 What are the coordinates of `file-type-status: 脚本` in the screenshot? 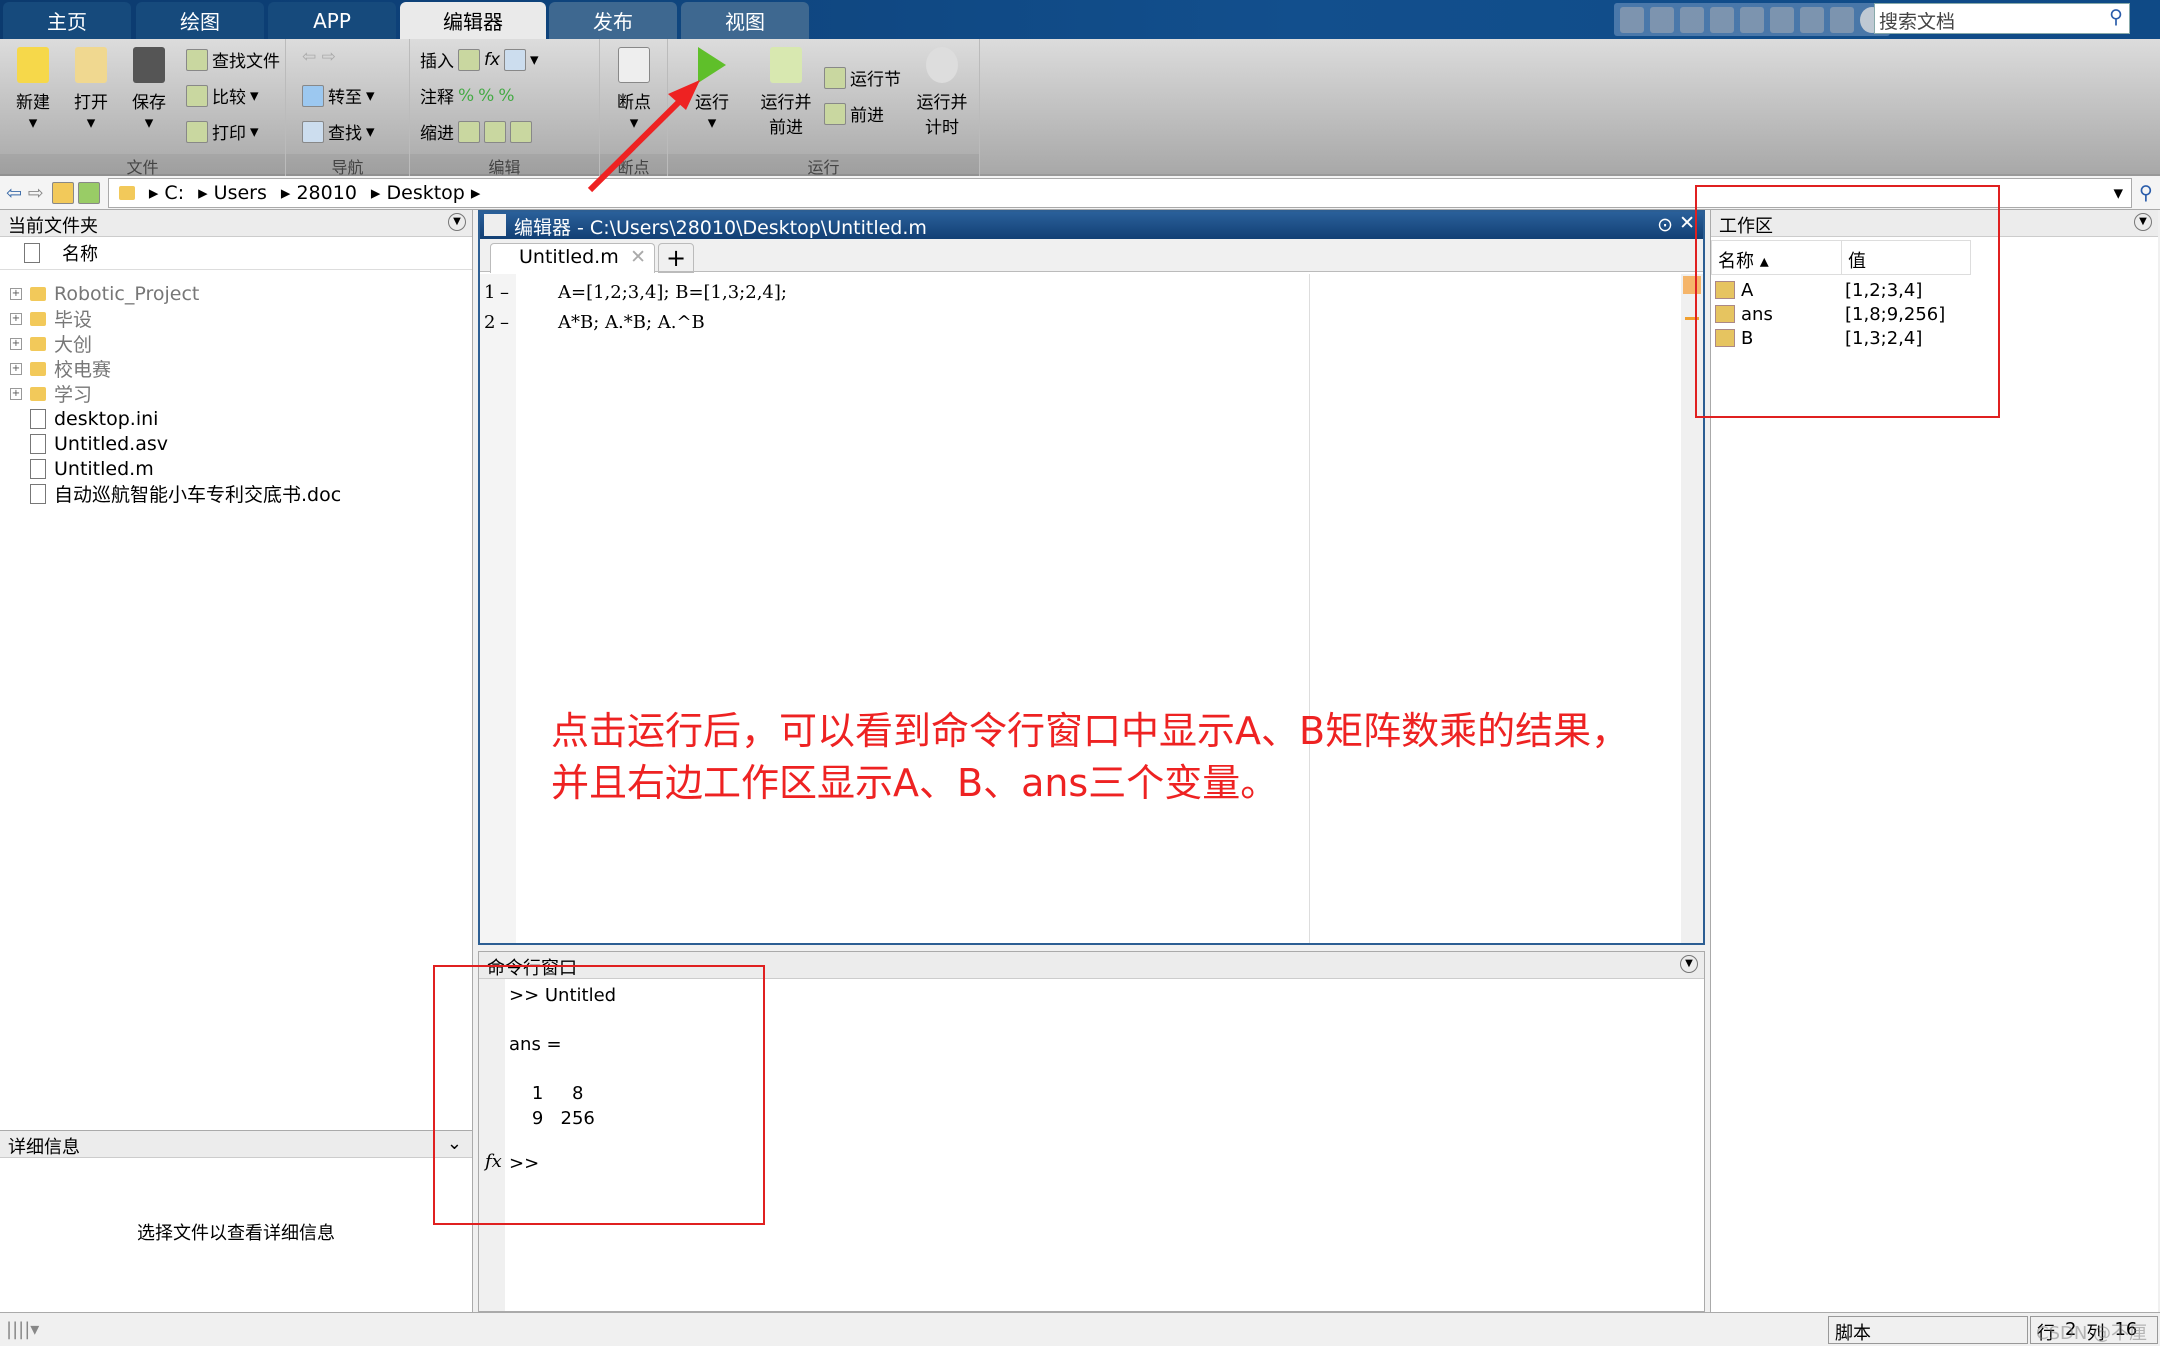 It's located at (1928, 1330).